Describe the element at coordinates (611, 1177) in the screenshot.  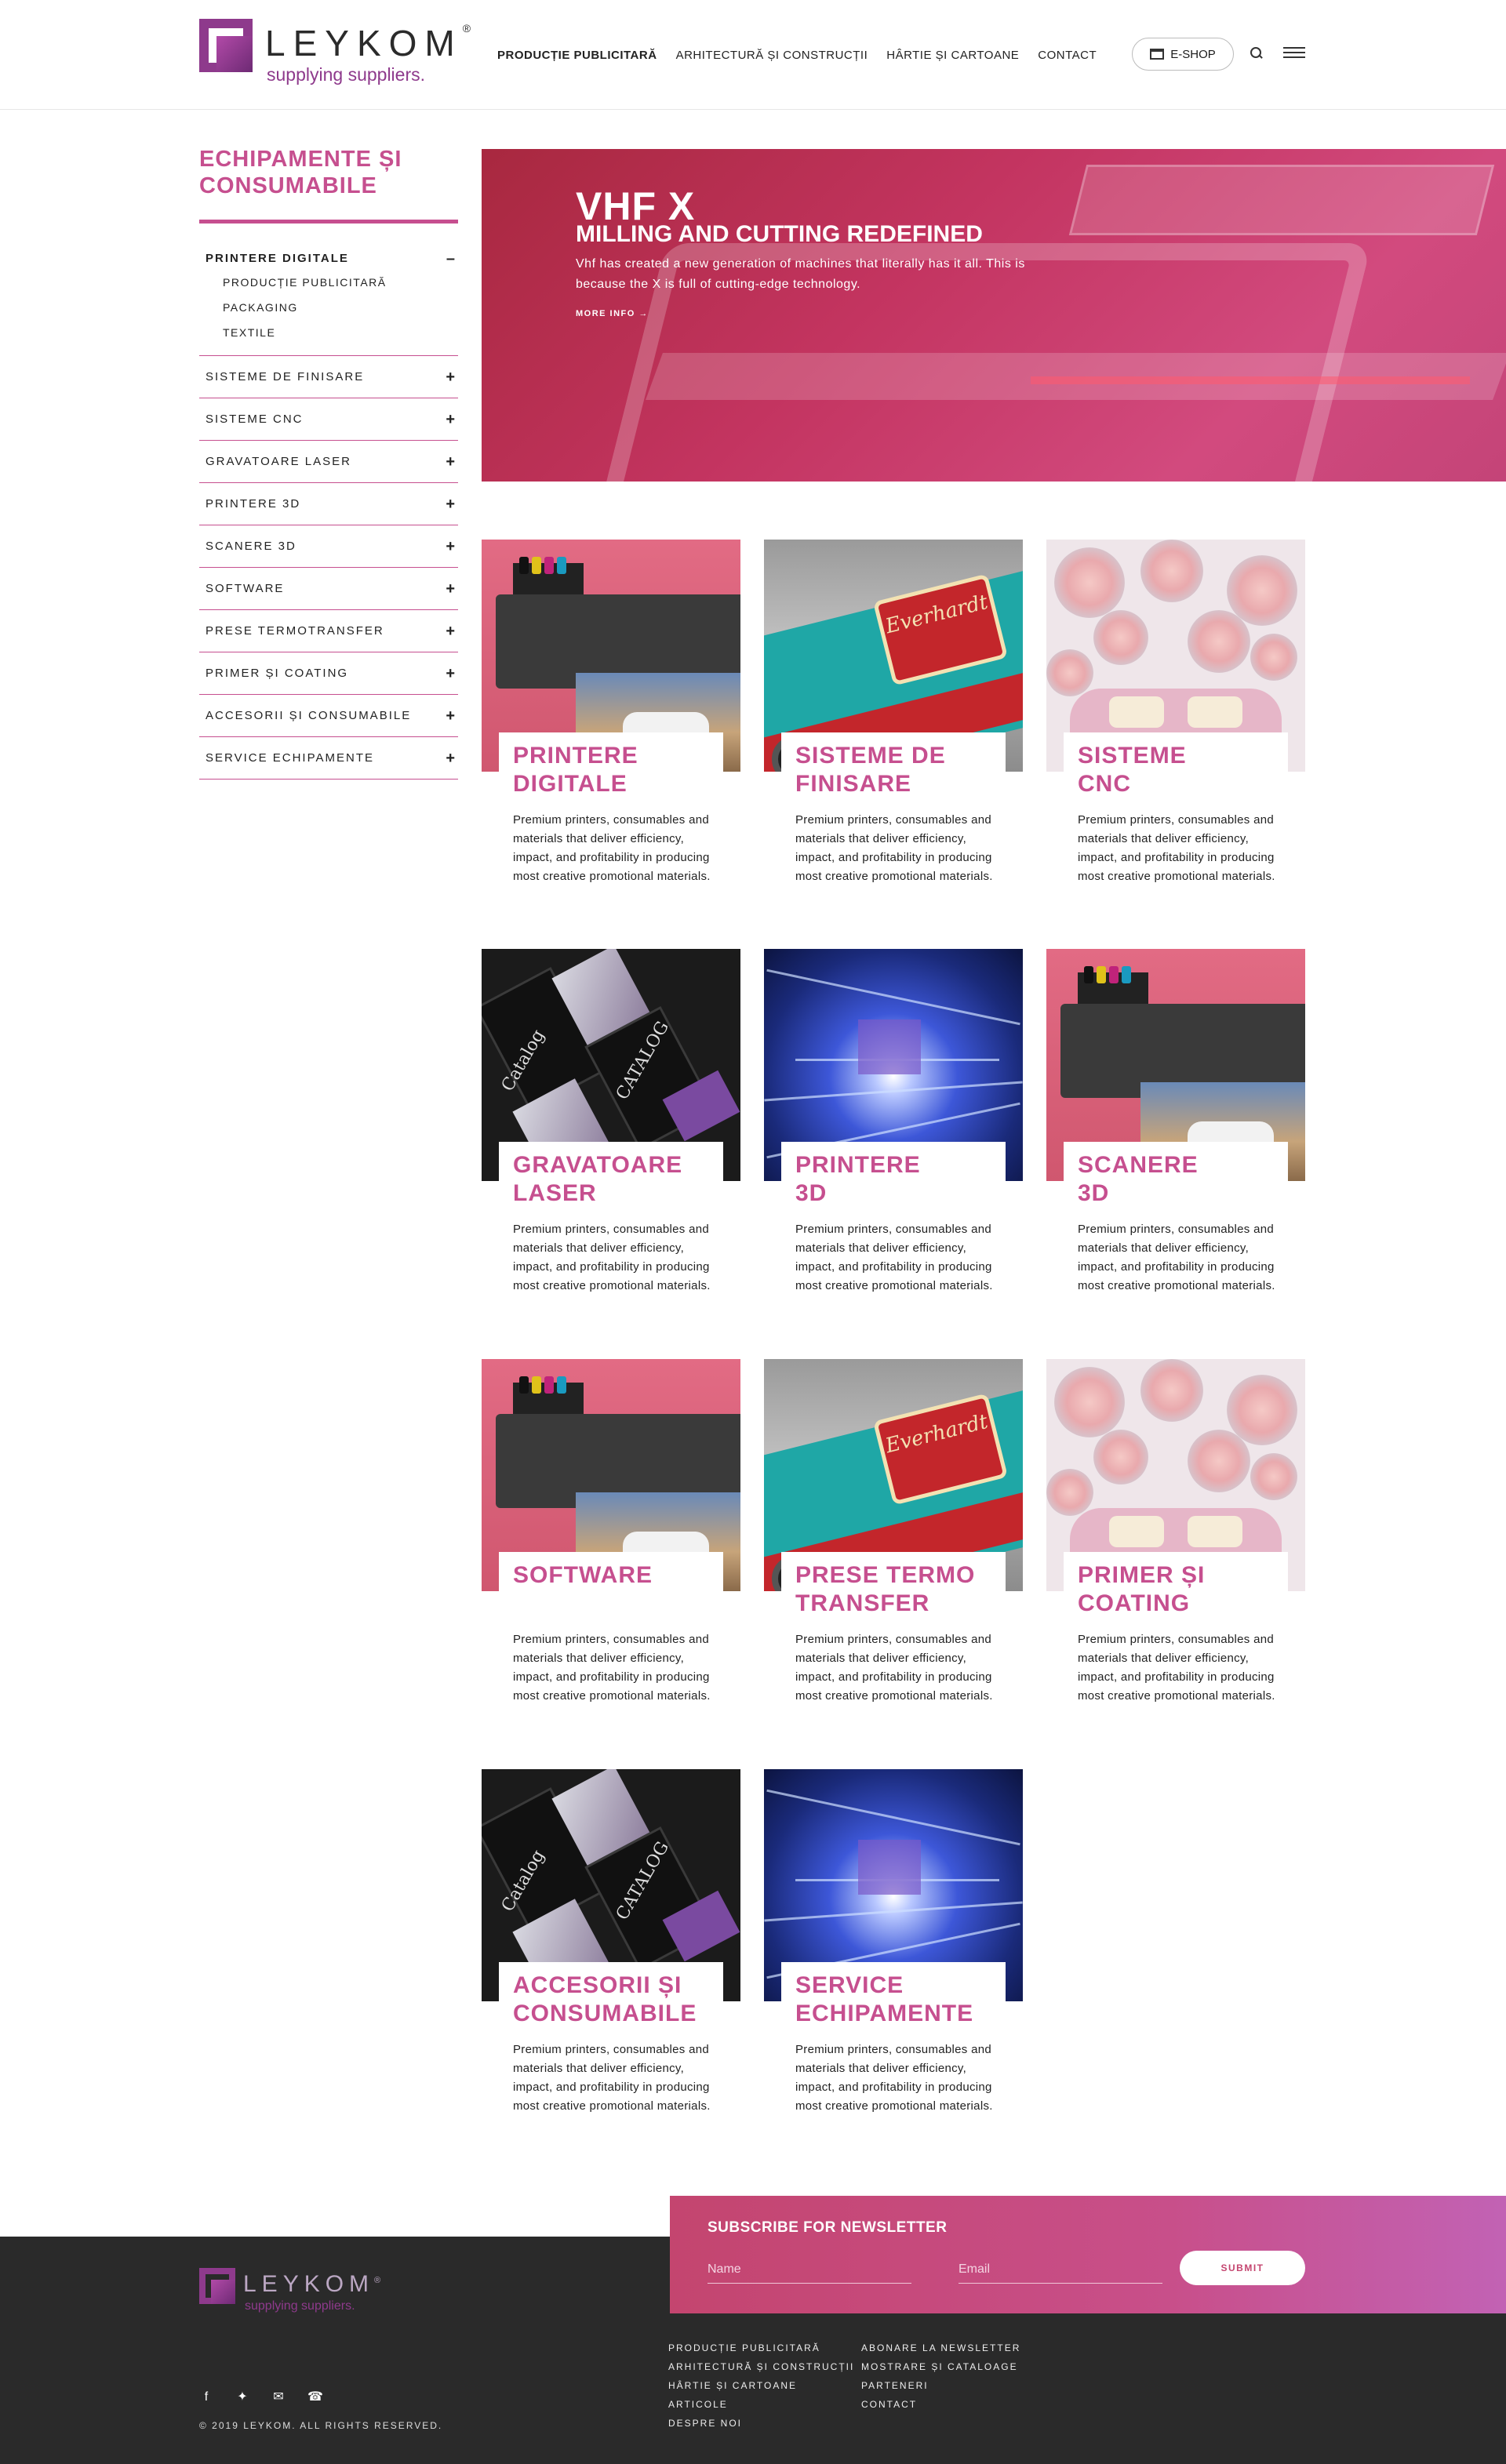
I see `card-title: GRAVATOARE LASER` at that location.